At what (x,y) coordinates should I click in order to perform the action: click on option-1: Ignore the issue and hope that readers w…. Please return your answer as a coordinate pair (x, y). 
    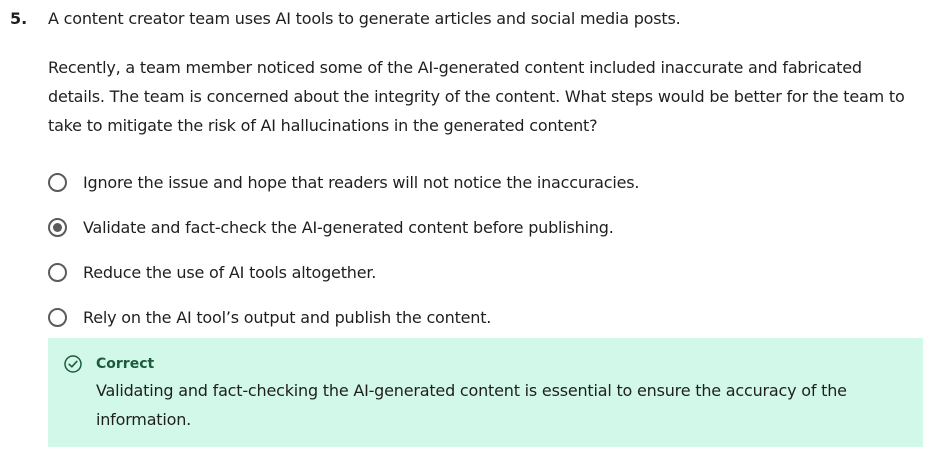
    Looking at the image, I should click on (478, 182).